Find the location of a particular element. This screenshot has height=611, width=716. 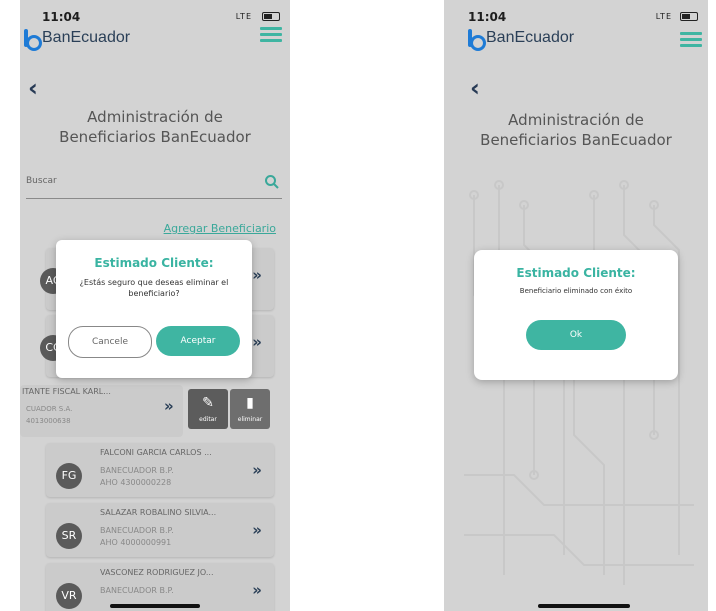

avatar: SR is located at coordinates (69, 536).